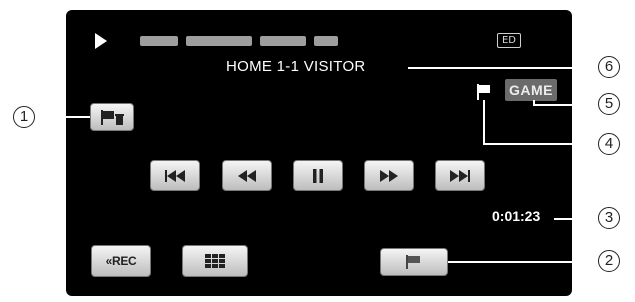 The height and width of the screenshot is (302, 635). I want to click on game-mode-button, so click(112, 117).